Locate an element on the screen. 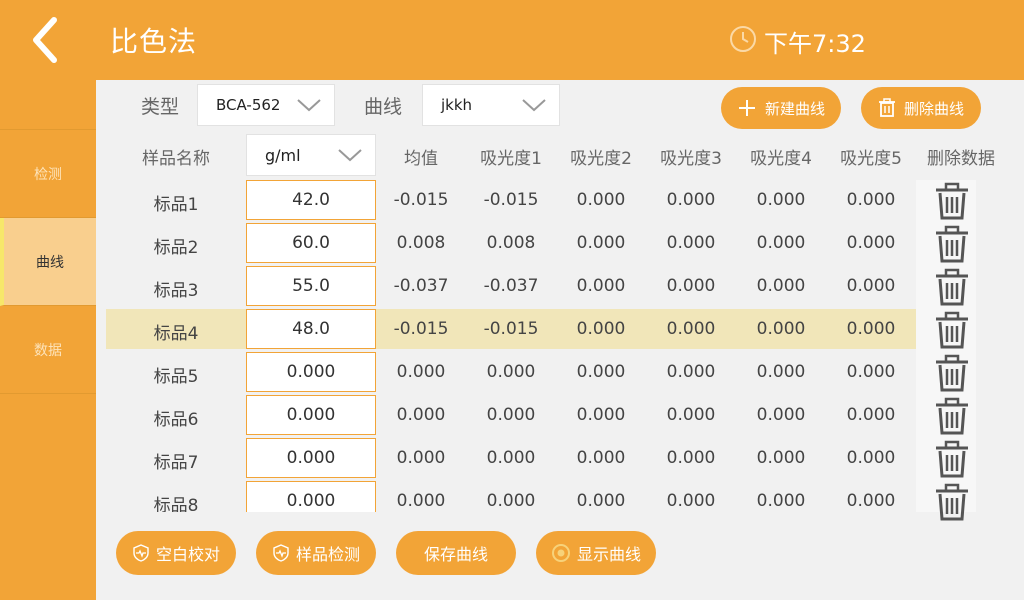  concentration-input: 55.0 is located at coordinates (311, 286).